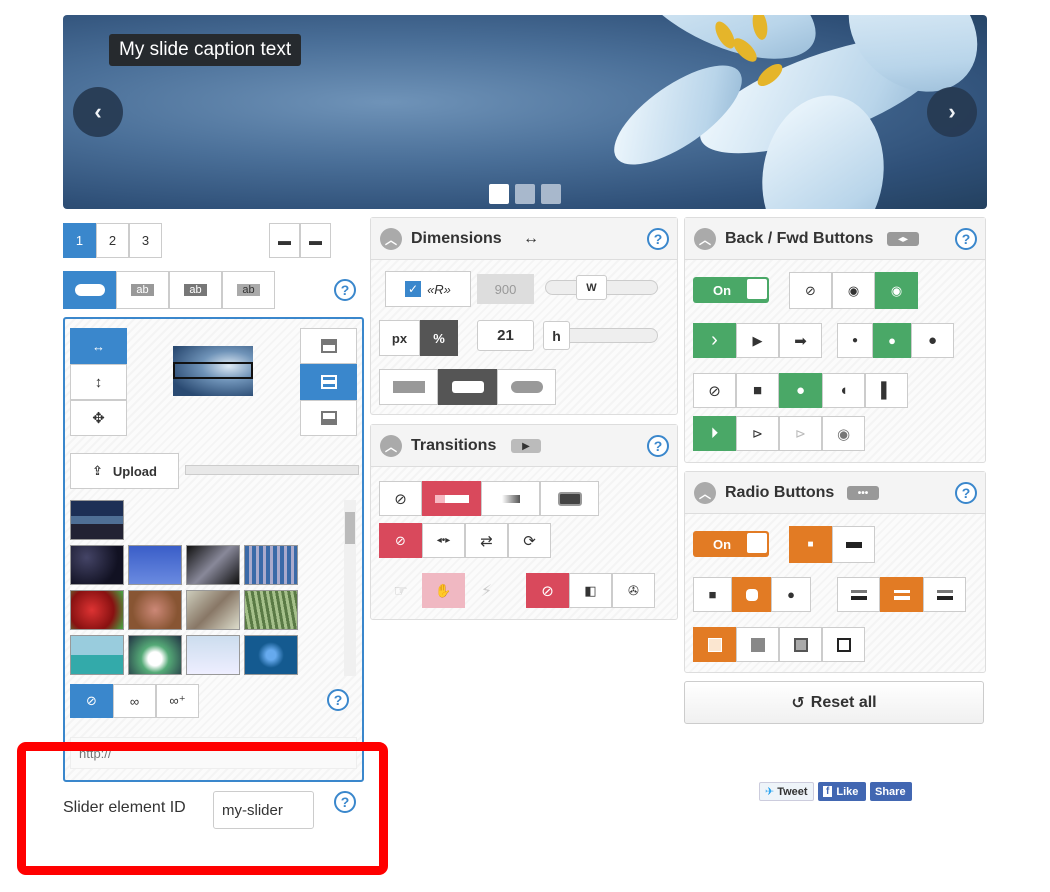 This screenshot has height=892, width=1050. I want to click on remove-slide-button: ▬, so click(284, 240).